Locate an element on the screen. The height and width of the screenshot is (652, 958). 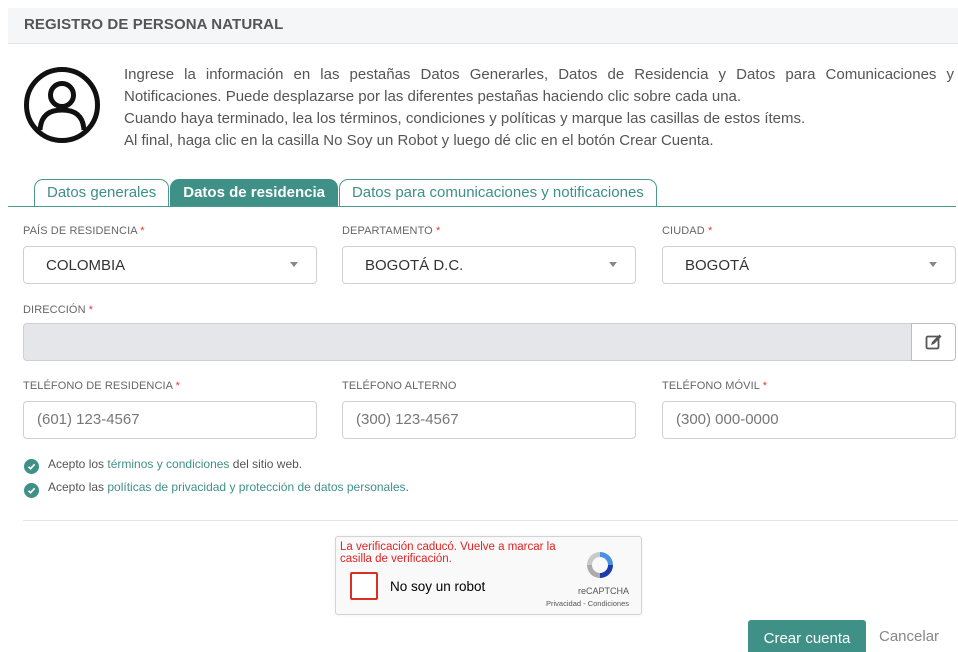
recaptcha-links: Privacidad - Condiciones is located at coordinates (587, 603).